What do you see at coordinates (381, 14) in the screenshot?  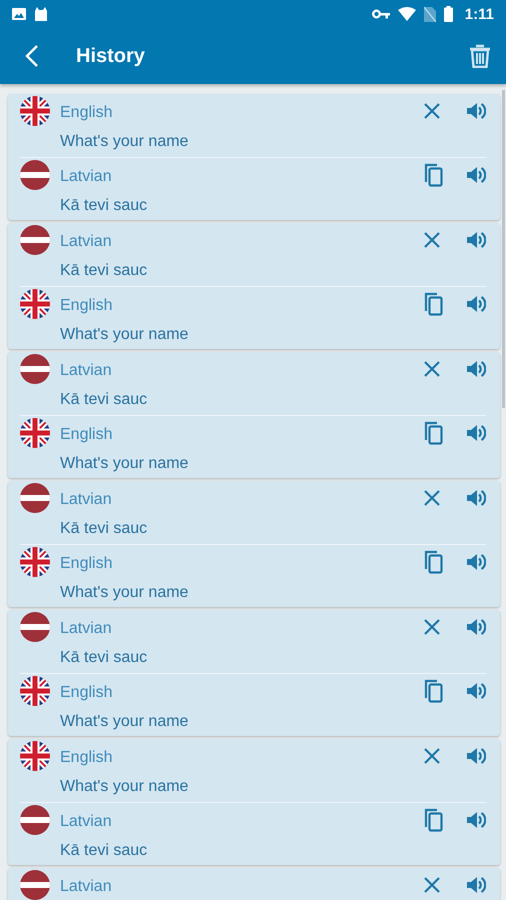 I see `key-icon` at bounding box center [381, 14].